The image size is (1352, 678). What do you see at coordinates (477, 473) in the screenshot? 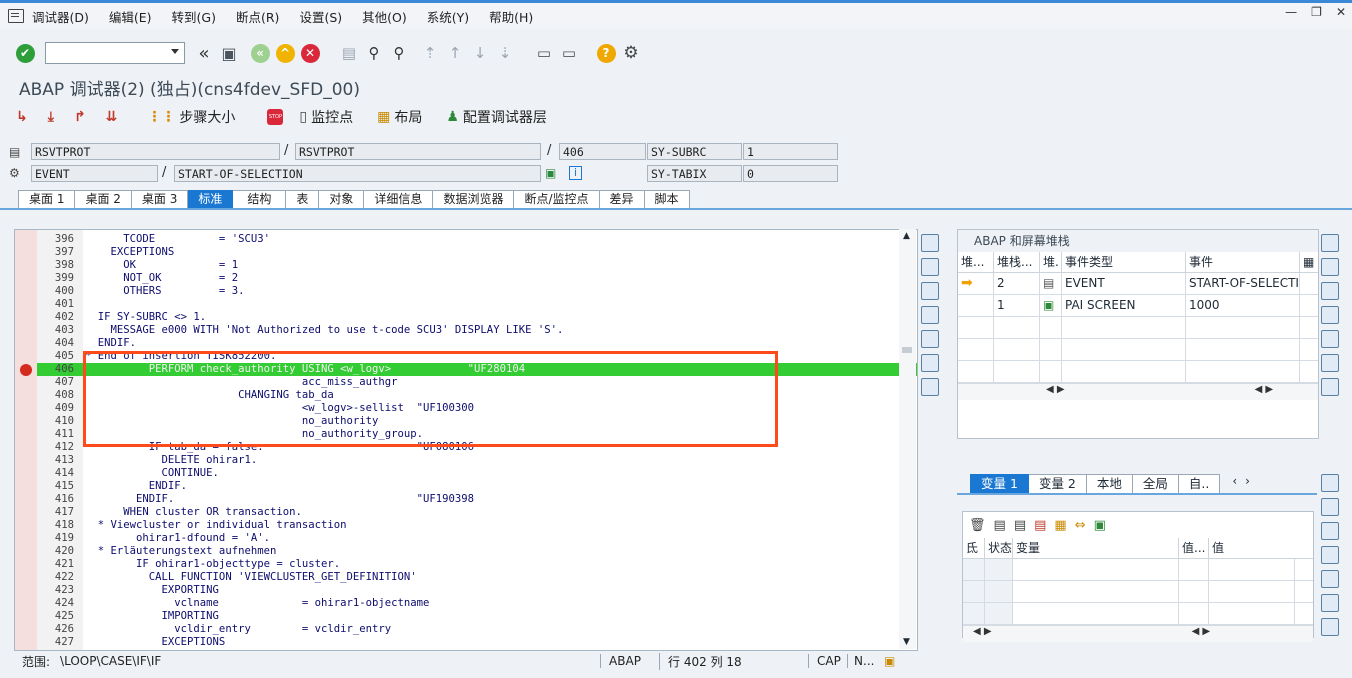
I see `code-line: 414 CONTINUE.` at bounding box center [477, 473].